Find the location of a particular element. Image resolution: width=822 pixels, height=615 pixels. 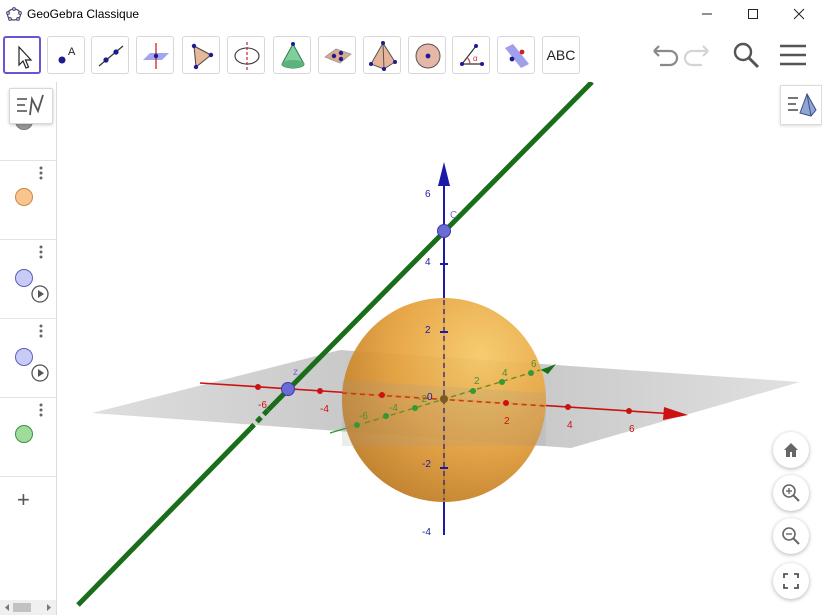

svg-text: A is located at coordinates (72, 52).